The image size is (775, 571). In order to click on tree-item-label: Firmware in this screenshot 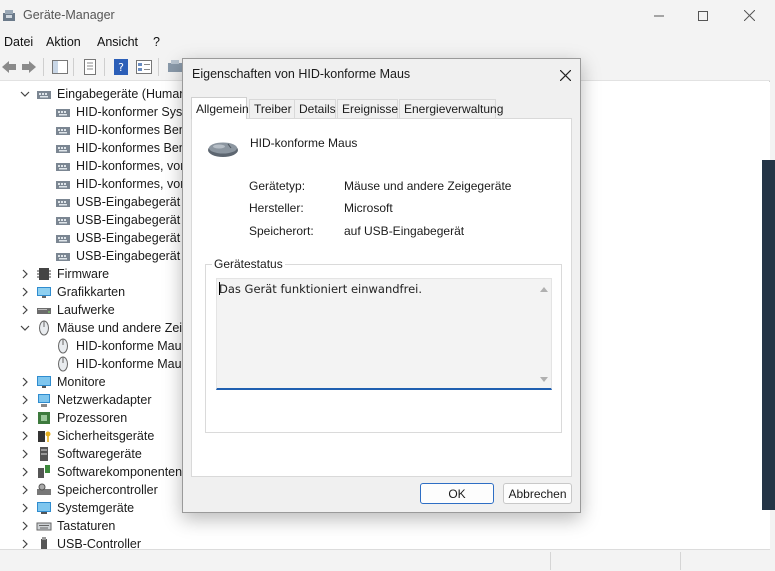, I will do `click(83, 274)`.